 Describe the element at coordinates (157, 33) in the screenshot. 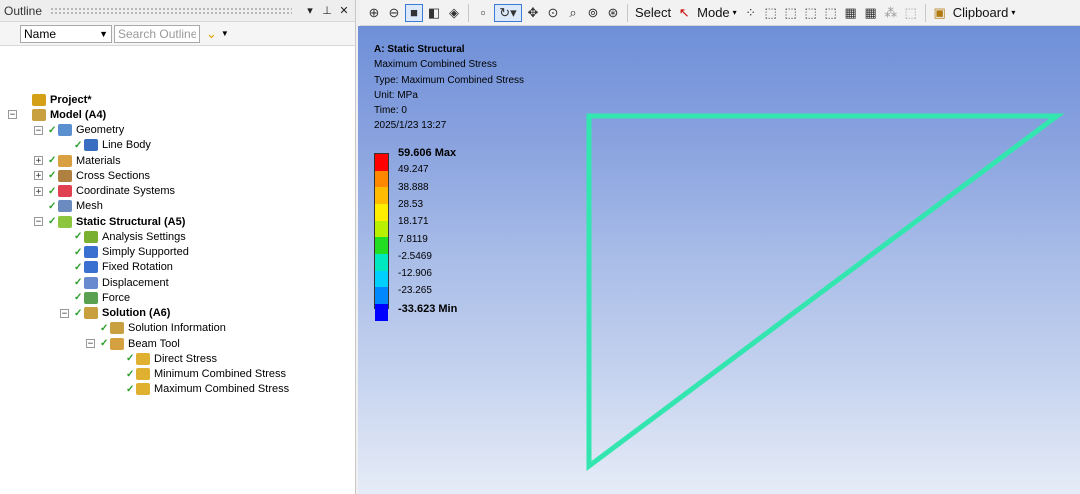

I see `search-outline-input` at that location.